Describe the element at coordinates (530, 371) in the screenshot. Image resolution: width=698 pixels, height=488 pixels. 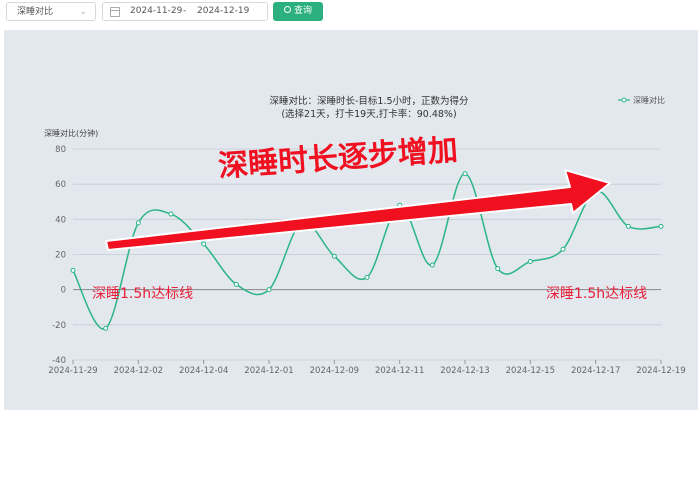
I see `x-tick-label: 2024-12-15` at that location.